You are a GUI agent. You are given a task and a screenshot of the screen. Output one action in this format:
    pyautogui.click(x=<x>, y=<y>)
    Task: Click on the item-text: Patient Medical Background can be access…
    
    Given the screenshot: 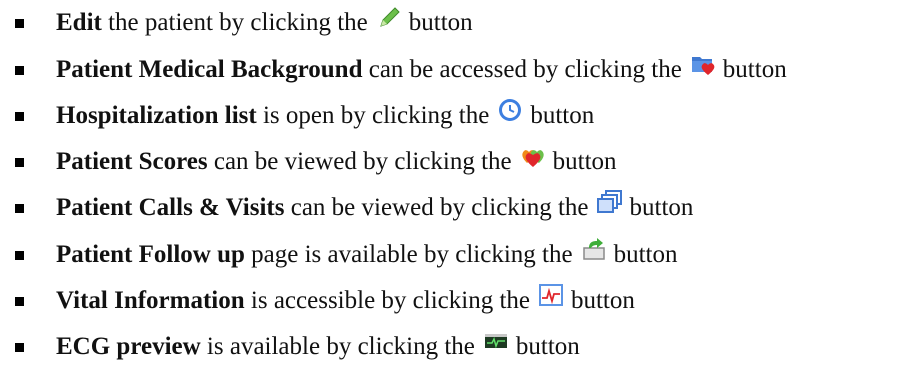 What is the action you would take?
    pyautogui.click(x=421, y=70)
    